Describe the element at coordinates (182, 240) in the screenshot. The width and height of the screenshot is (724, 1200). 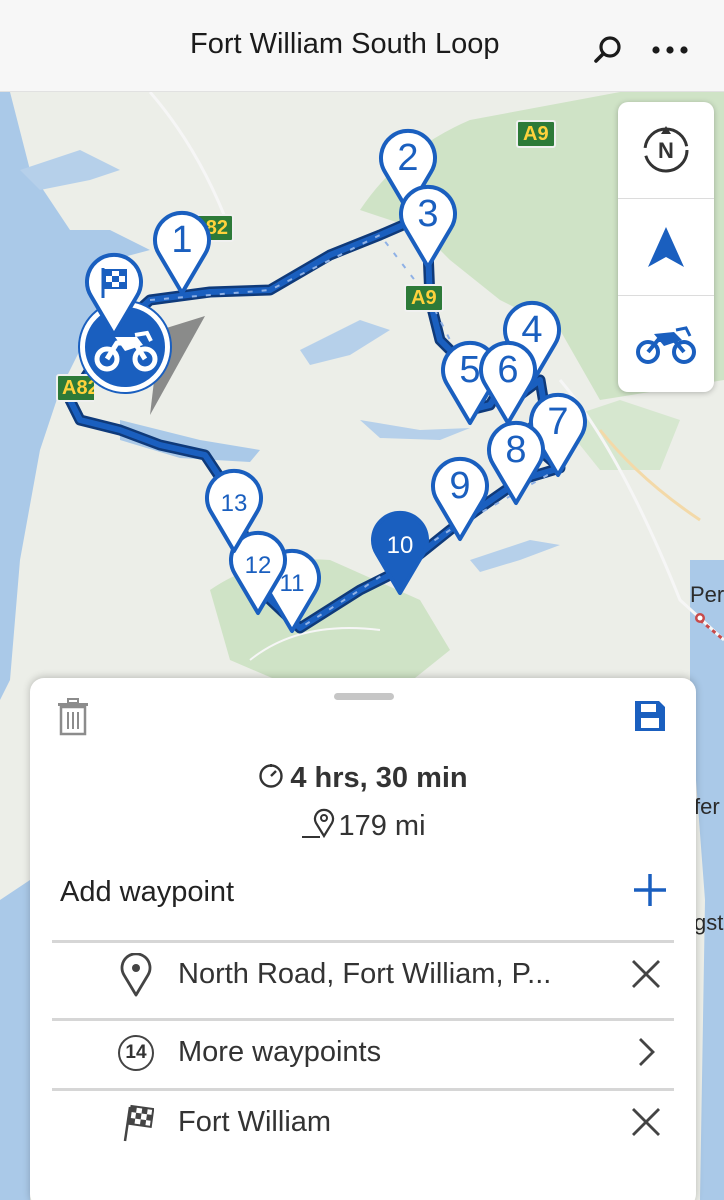
I see `waypoint-pin-number: 1` at that location.